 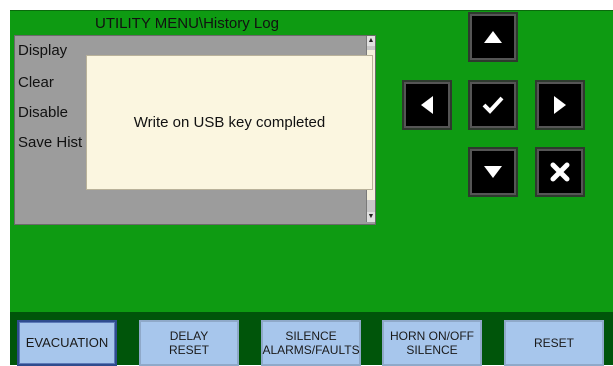 I want to click on right-button, so click(x=560, y=105).